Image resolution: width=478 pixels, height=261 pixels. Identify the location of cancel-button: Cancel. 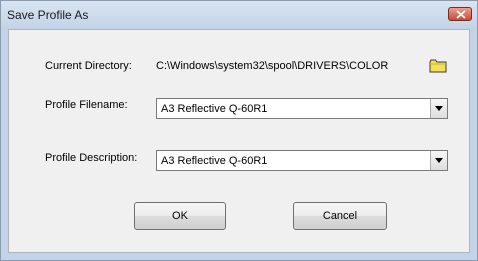
(340, 216).